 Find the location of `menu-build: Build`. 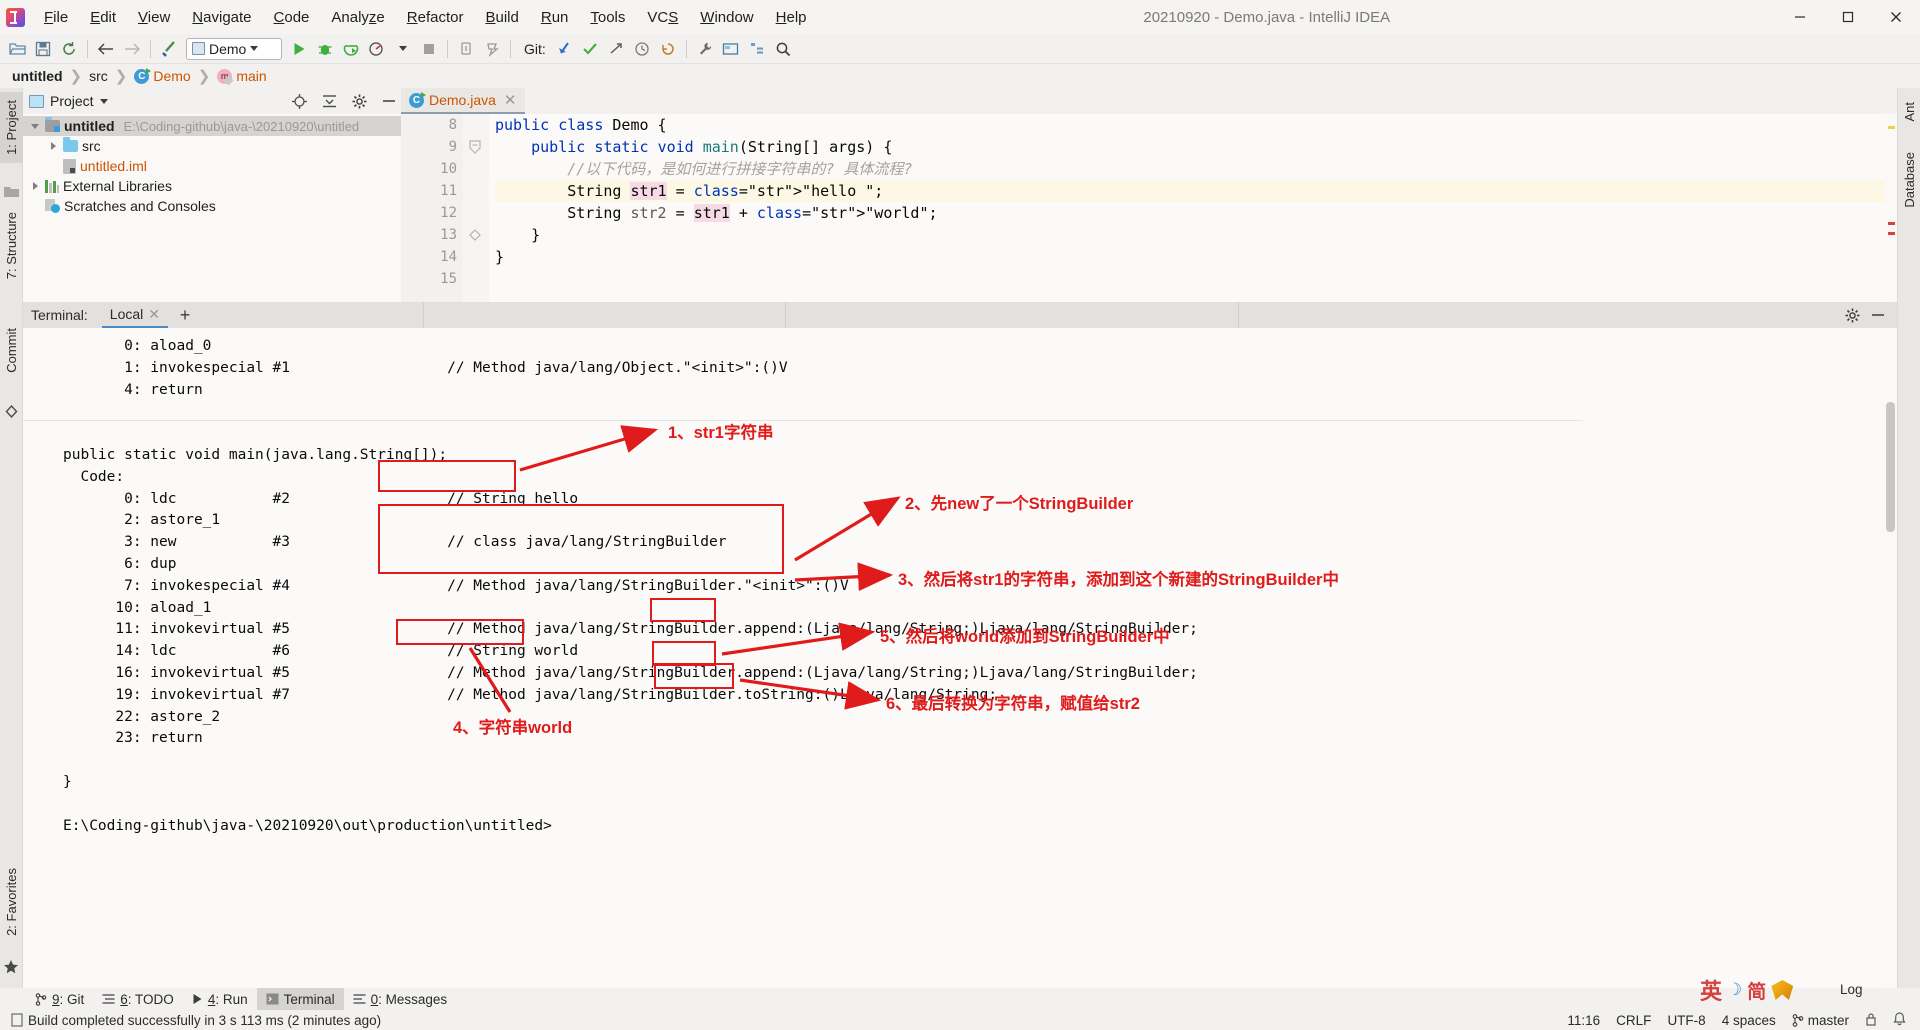

menu-build: Build is located at coordinates (501, 17).